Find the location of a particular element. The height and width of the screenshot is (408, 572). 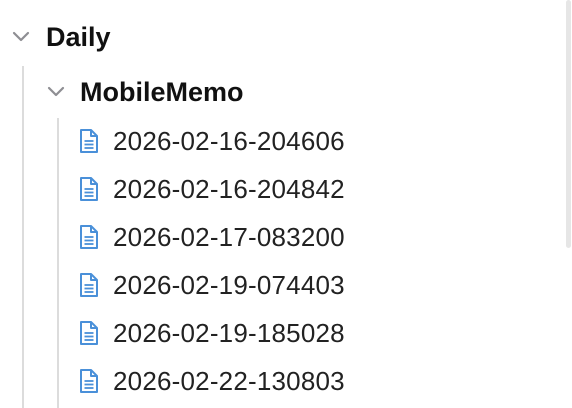

file-label: 2026-02-16-204606 is located at coordinates (229, 141).